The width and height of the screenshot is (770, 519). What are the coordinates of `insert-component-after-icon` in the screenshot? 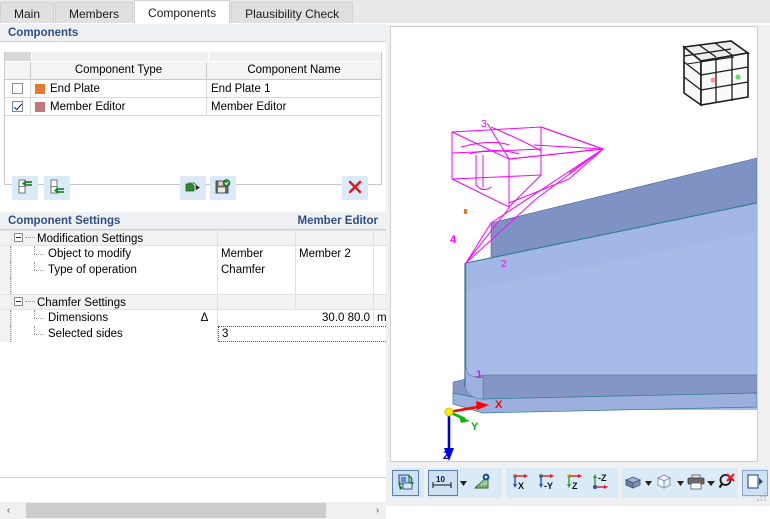 It's located at (57, 188).